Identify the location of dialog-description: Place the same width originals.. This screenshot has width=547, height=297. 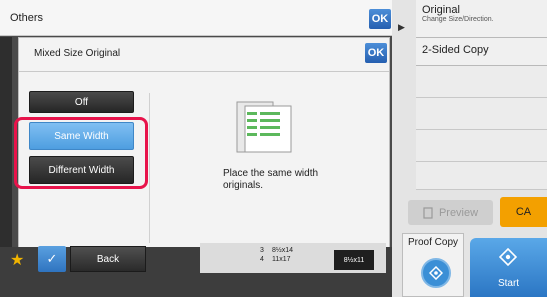
(271, 179).